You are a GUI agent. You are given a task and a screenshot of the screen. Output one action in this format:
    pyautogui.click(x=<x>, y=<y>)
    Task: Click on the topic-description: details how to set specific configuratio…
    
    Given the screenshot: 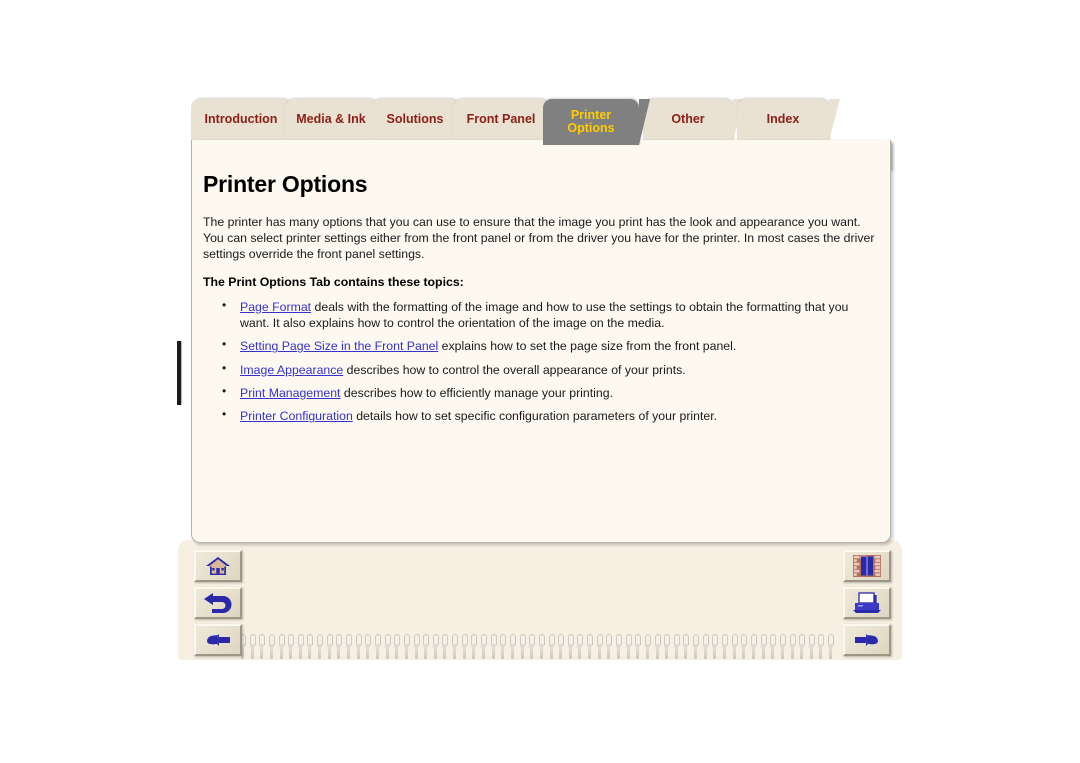 What is the action you would take?
    pyautogui.click(x=535, y=416)
    